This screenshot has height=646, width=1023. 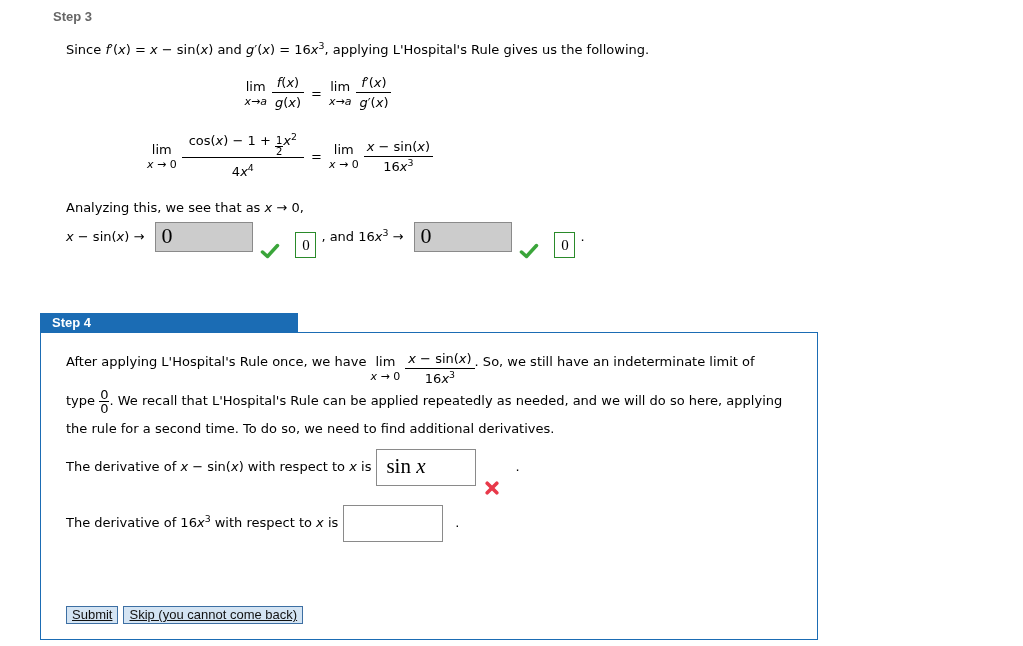 What do you see at coordinates (358, 48) in the screenshot?
I see `paragraph: Since f′(x) = x − sin(x) and g′(x) = 16x$^{3}$, applying L'Hospital's Rule gives us the following.` at bounding box center [358, 48].